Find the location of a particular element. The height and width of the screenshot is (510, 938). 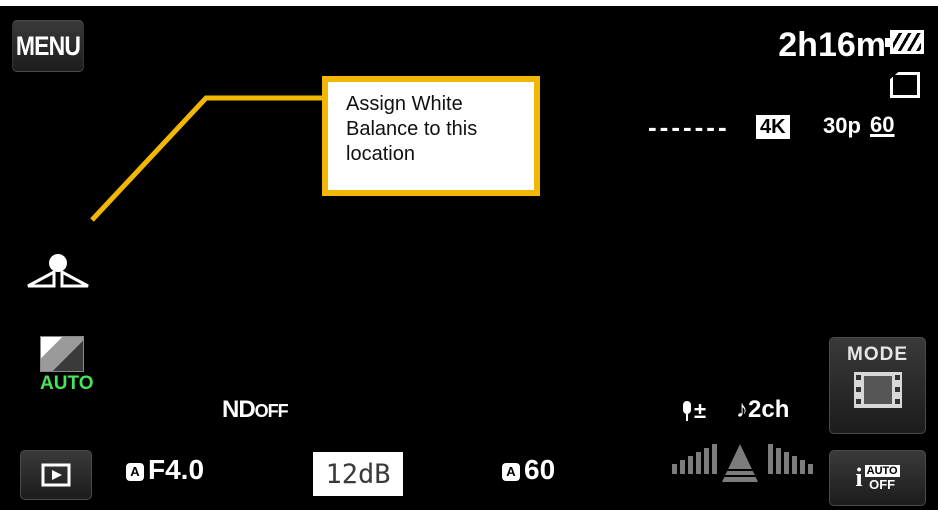

aperture-value: A F4.0 is located at coordinates (165, 470).